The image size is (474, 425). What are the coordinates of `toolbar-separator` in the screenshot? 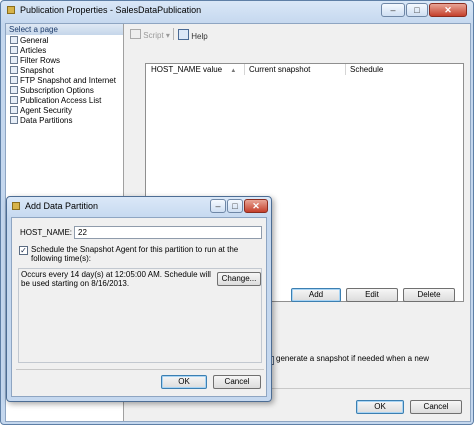 It's located at (173, 34).